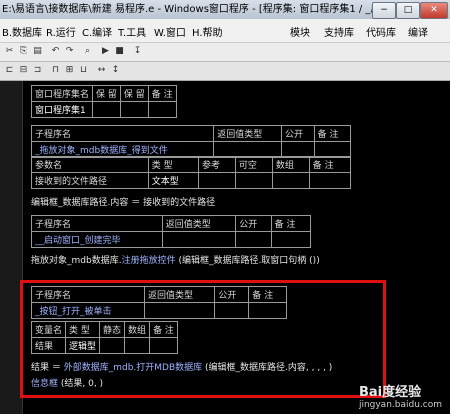 Image resolution: width=450 pixels, height=414 pixels. Describe the element at coordinates (132, 31) in the screenshot. I see `menu-tools: T.工具` at that location.